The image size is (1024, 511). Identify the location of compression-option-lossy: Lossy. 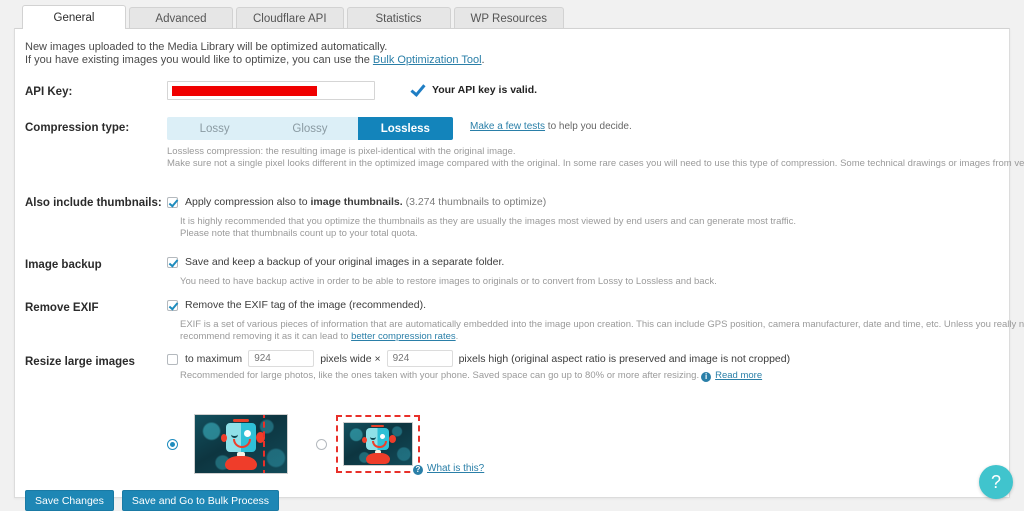
(215, 128).